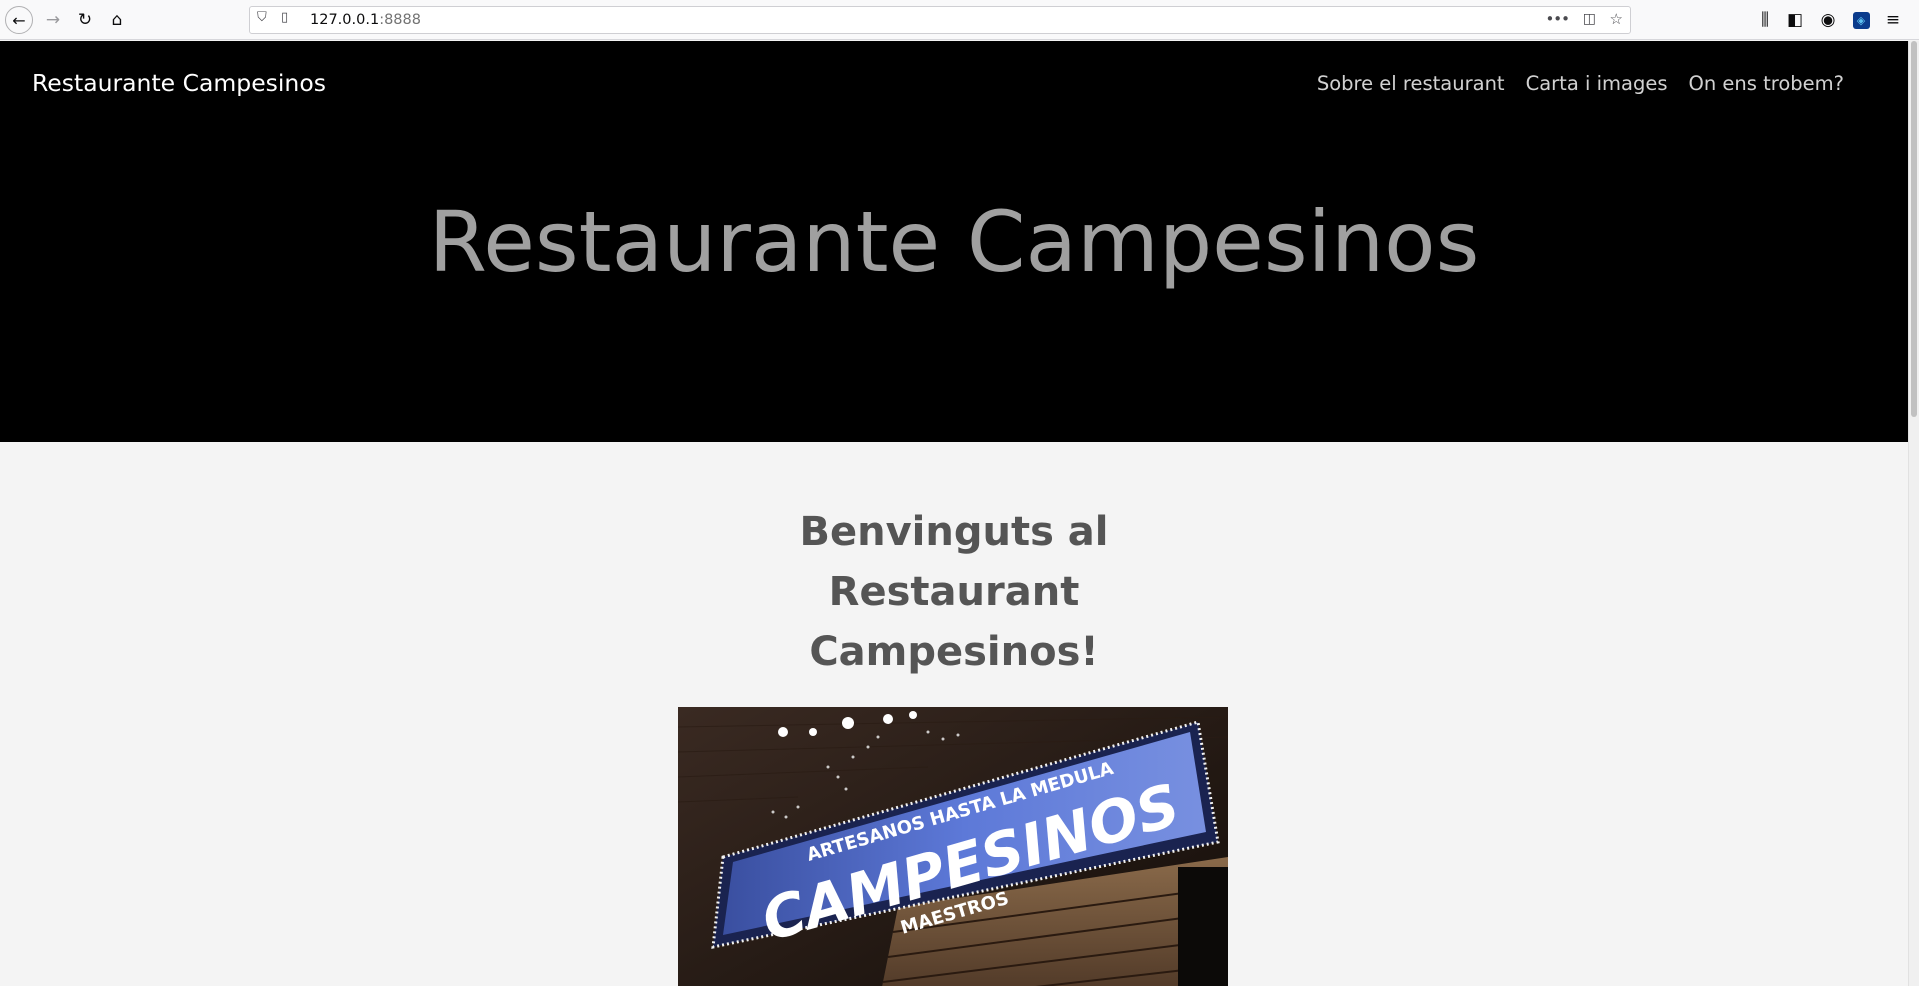  What do you see at coordinates (400, 20) in the screenshot?
I see `url-port: :8888` at bounding box center [400, 20].